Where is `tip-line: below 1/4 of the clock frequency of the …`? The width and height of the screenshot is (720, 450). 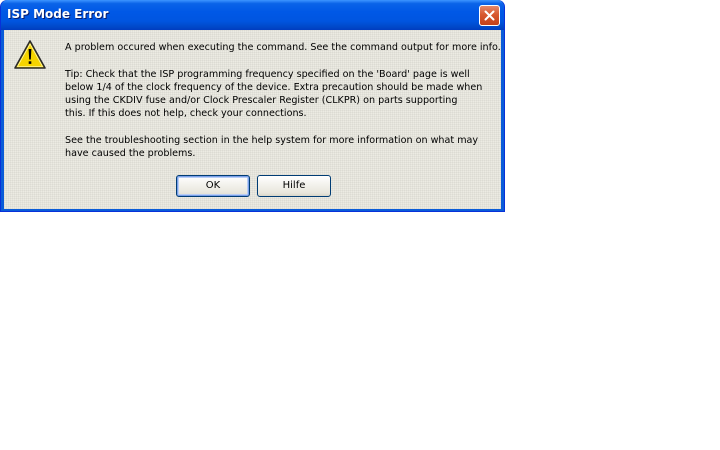
tip-line: below 1/4 of the clock frequency of the … is located at coordinates (274, 87).